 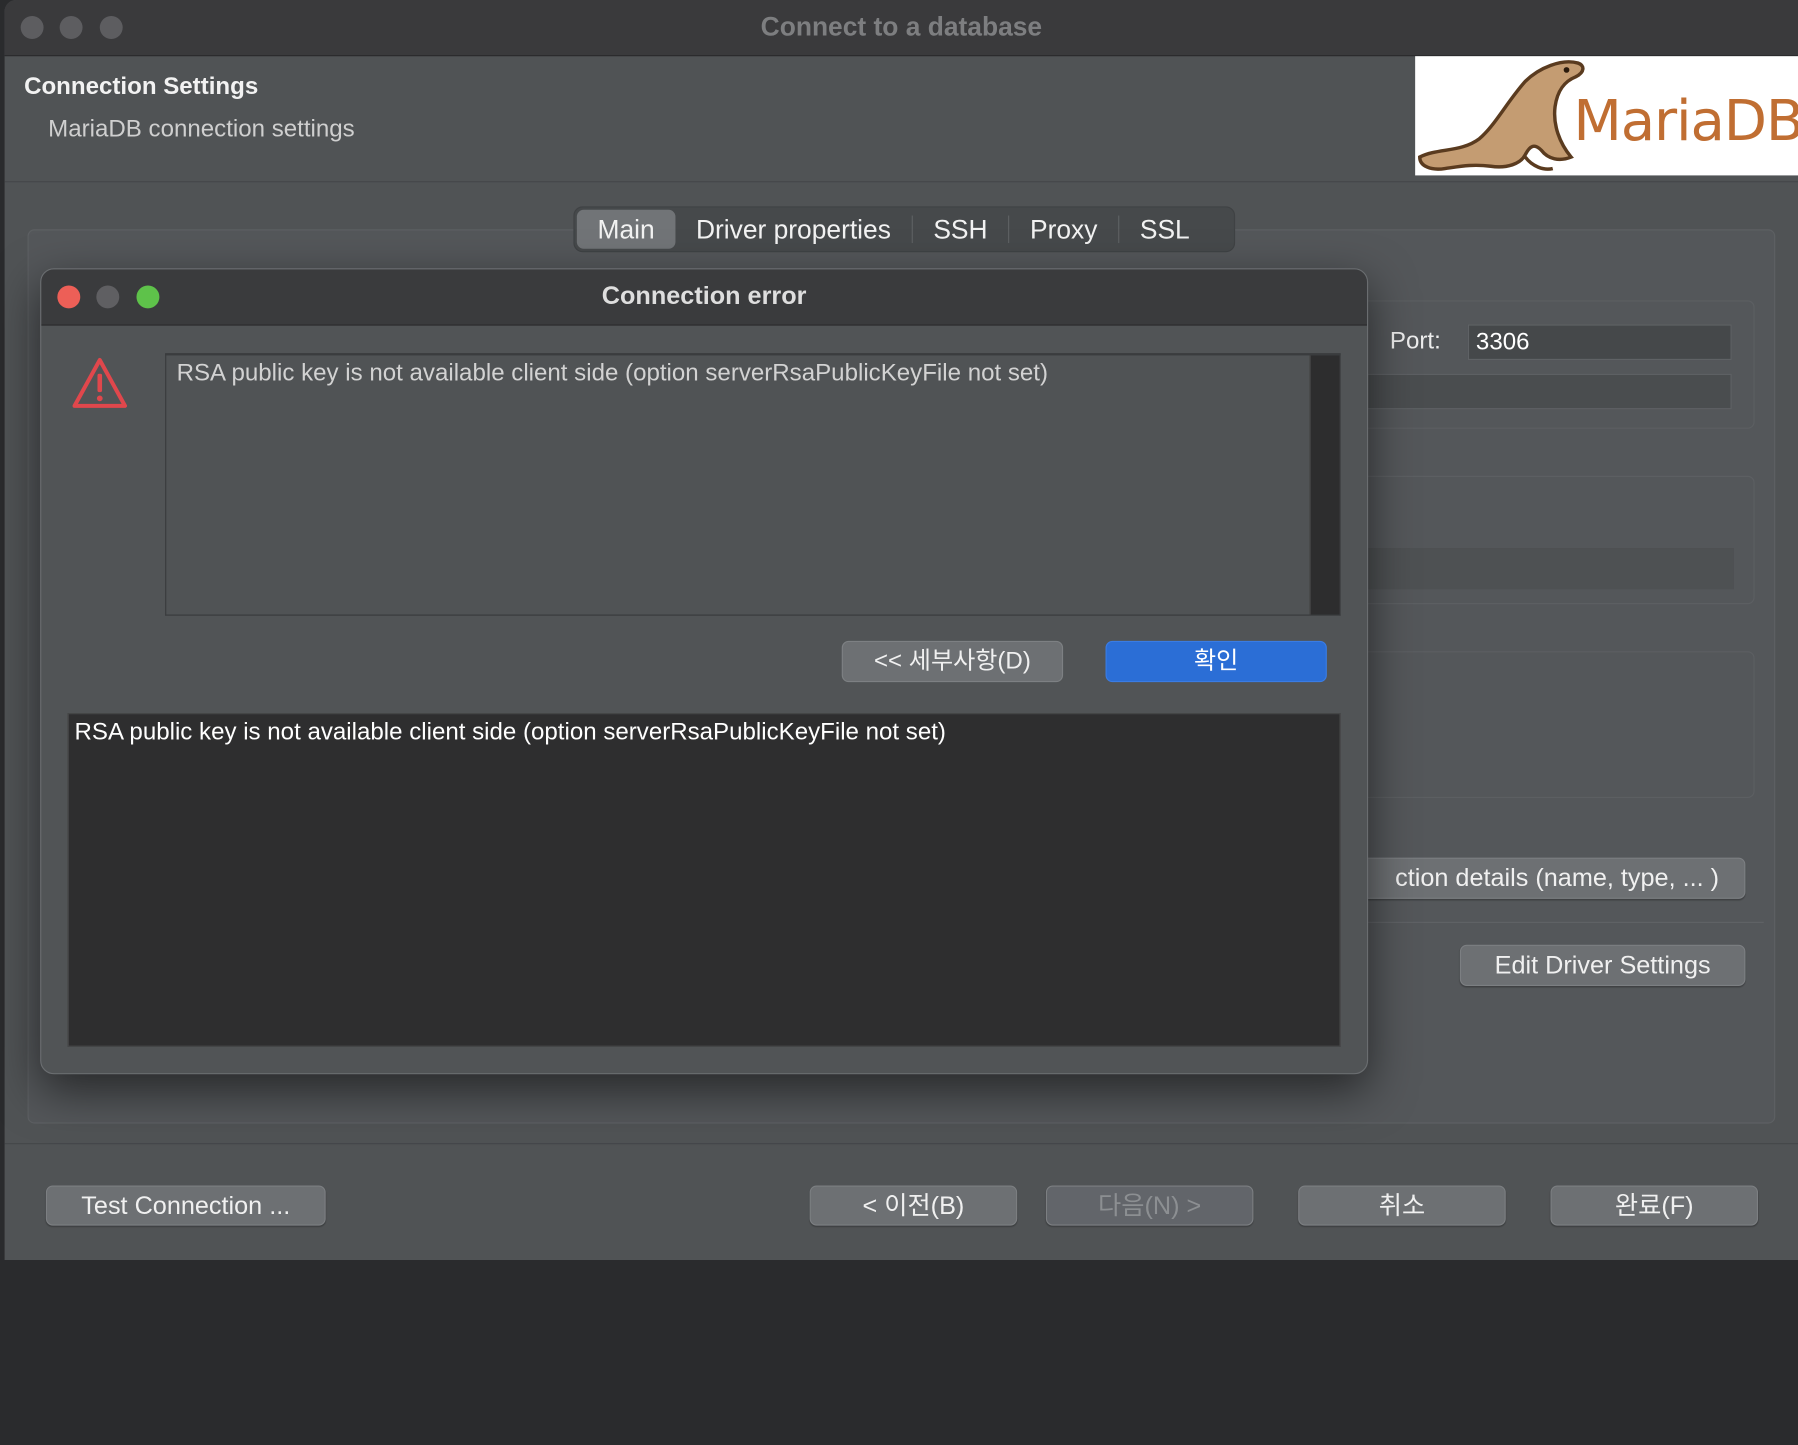 What do you see at coordinates (793, 229) in the screenshot?
I see `tab-driver-properties: Driver properties` at bounding box center [793, 229].